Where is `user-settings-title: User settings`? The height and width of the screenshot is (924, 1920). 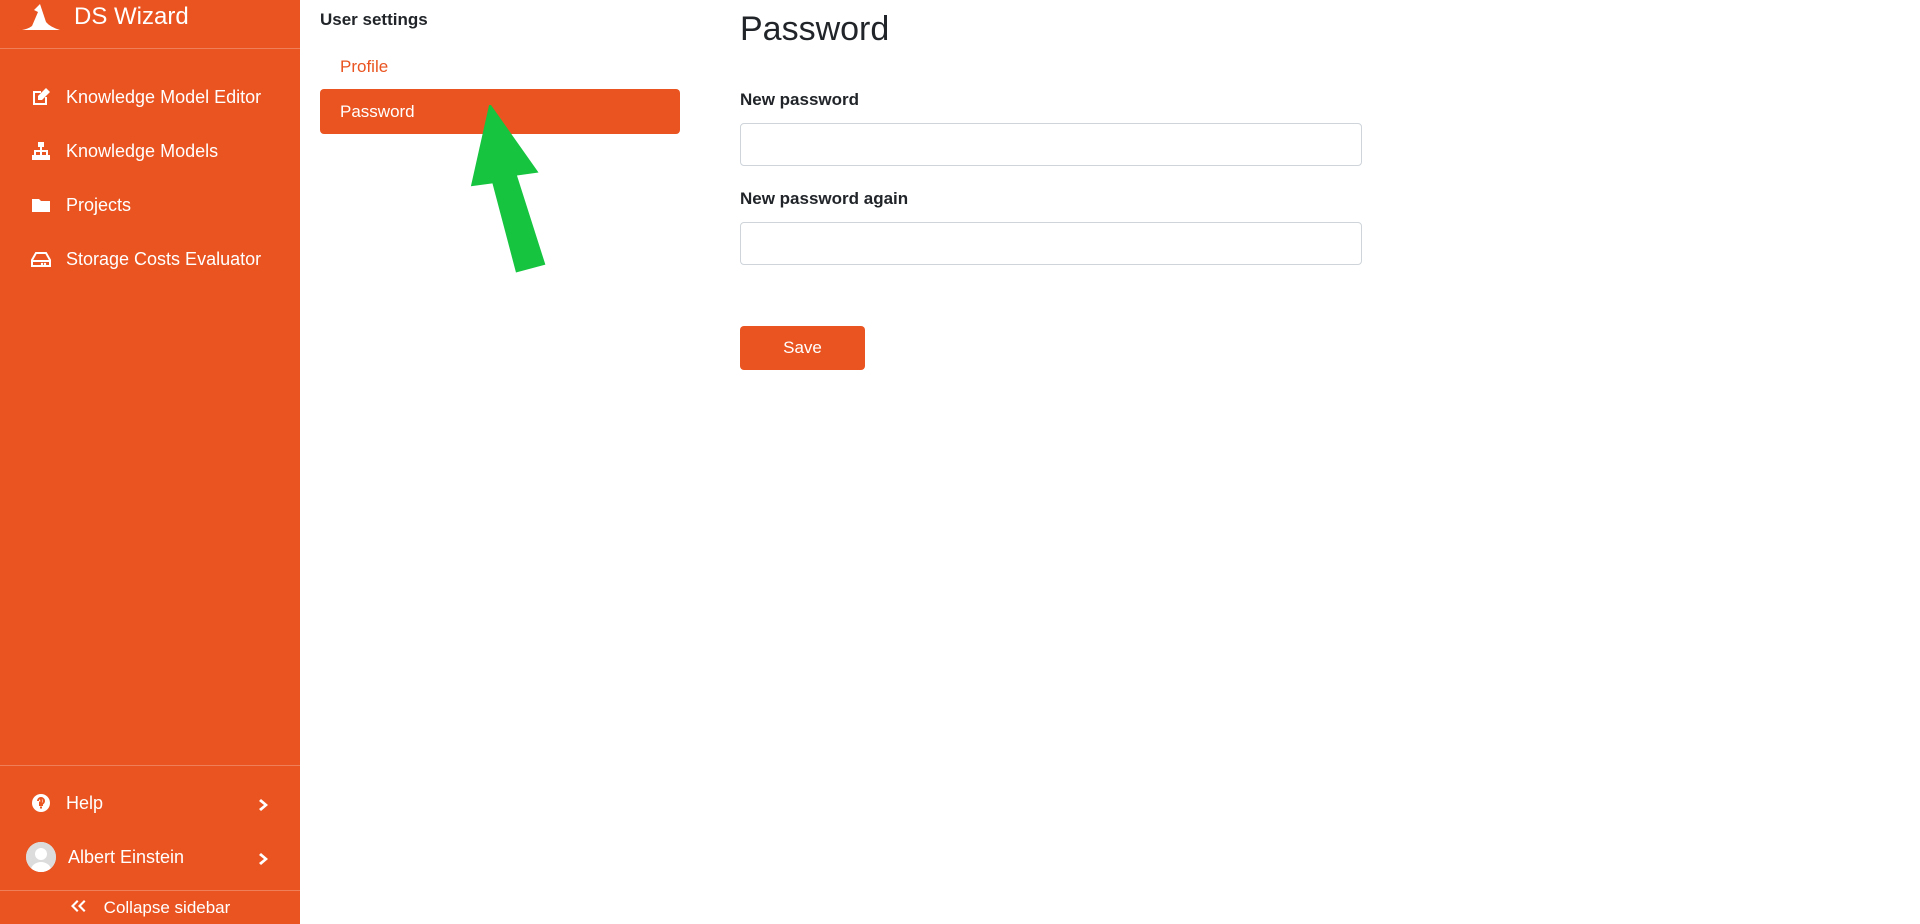
user-settings-title: User settings is located at coordinates (374, 19).